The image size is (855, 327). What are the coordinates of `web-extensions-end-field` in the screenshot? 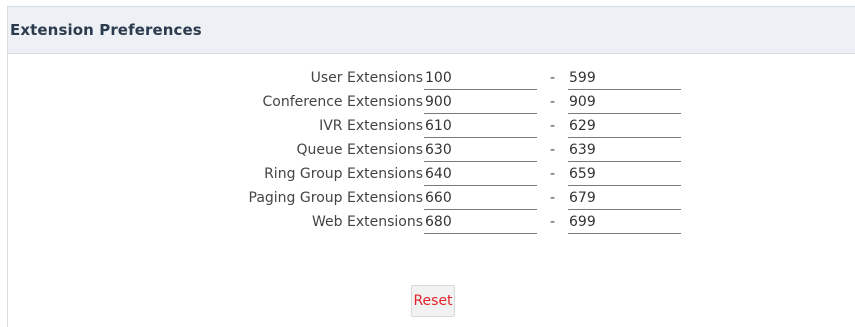 It's located at (624, 222).